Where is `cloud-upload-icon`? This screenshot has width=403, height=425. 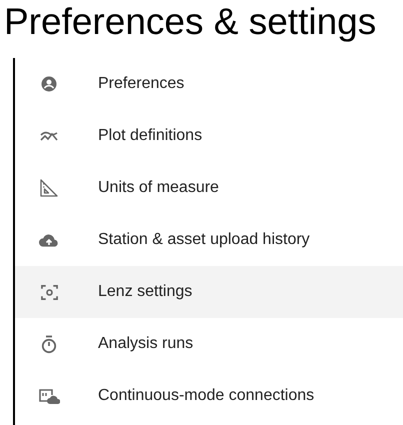 cloud-upload-icon is located at coordinates (49, 240).